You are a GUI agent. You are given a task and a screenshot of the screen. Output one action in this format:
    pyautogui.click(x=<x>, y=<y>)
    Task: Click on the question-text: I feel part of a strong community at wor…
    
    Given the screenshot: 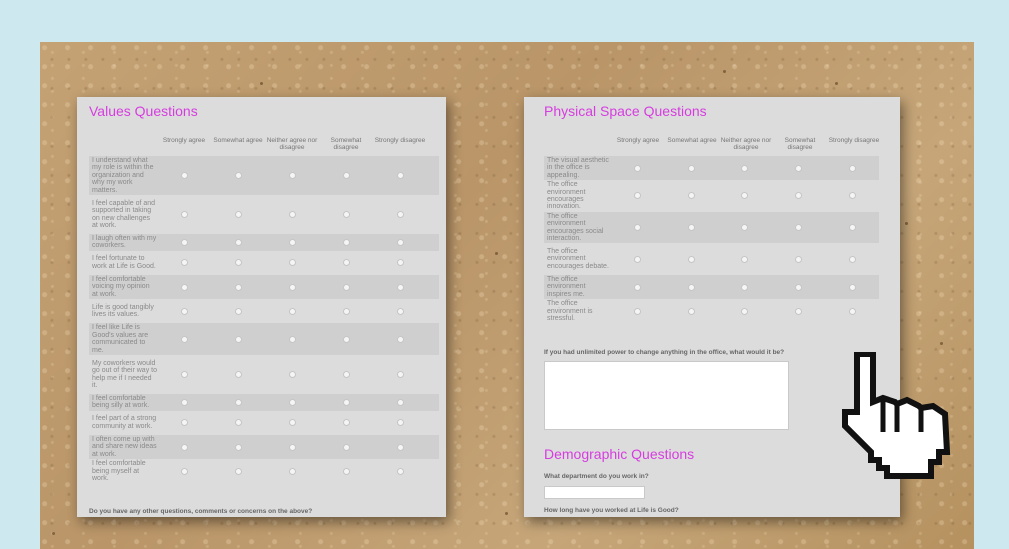 What is the action you would take?
    pyautogui.click(x=124, y=422)
    